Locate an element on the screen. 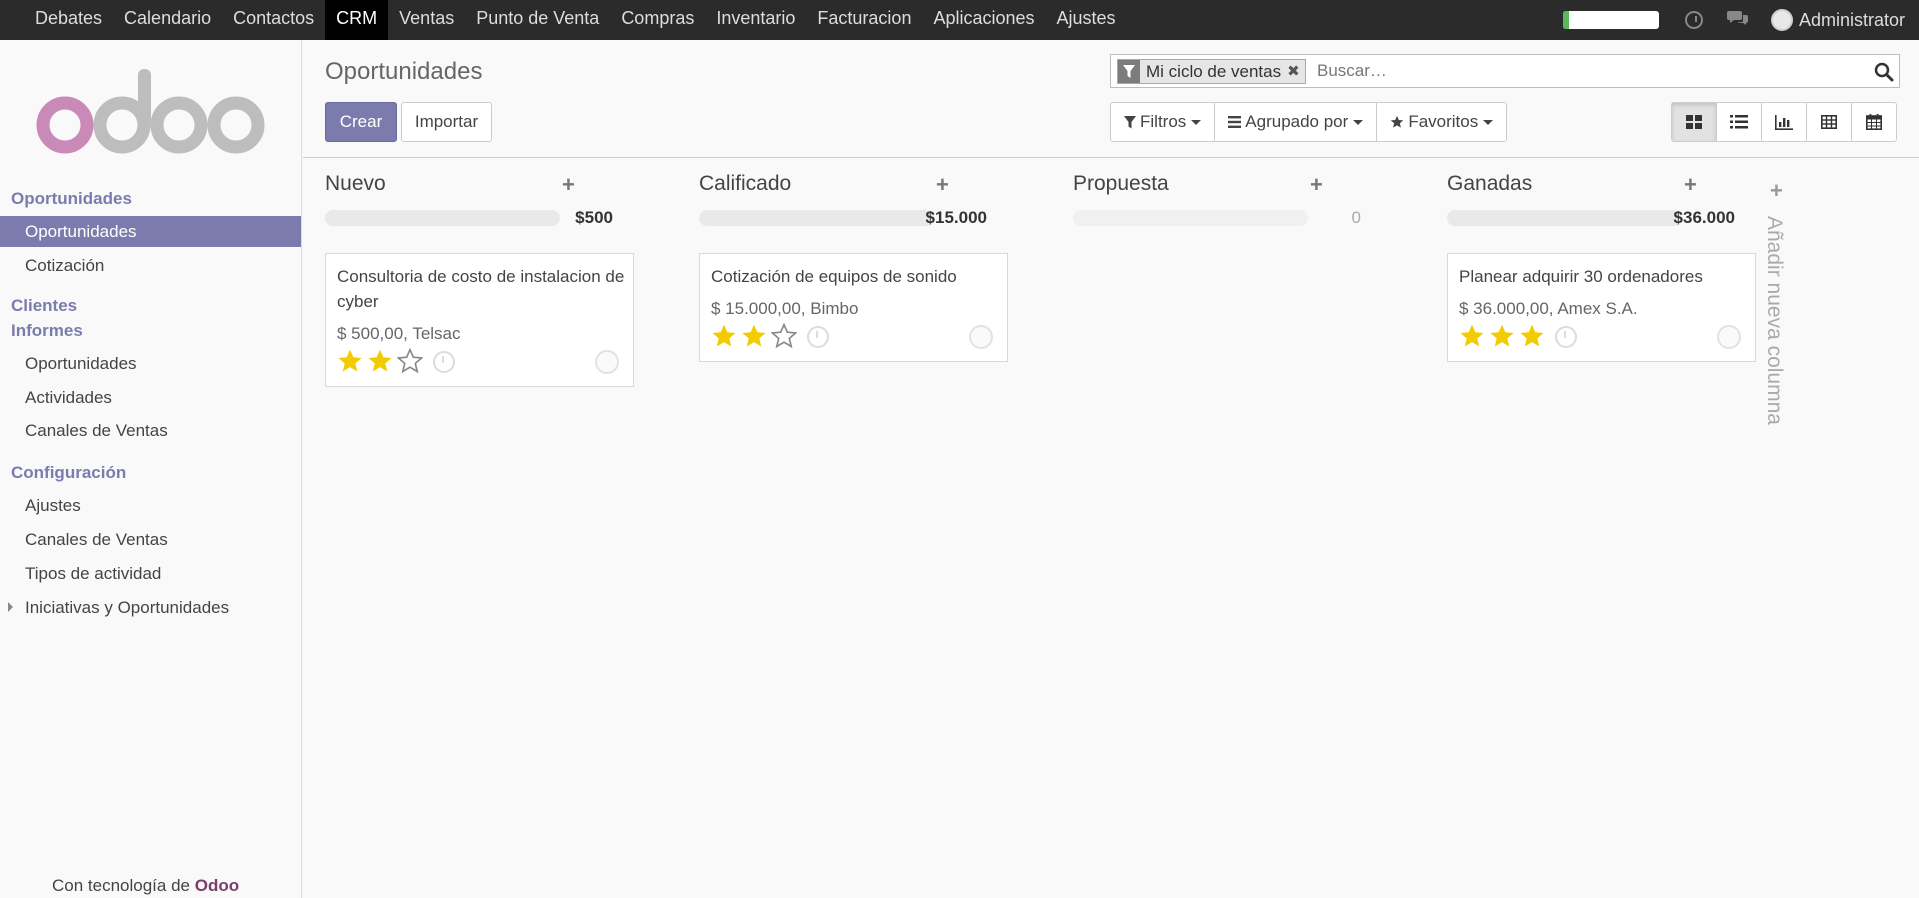  filters-label: Filtros is located at coordinates (1163, 121).